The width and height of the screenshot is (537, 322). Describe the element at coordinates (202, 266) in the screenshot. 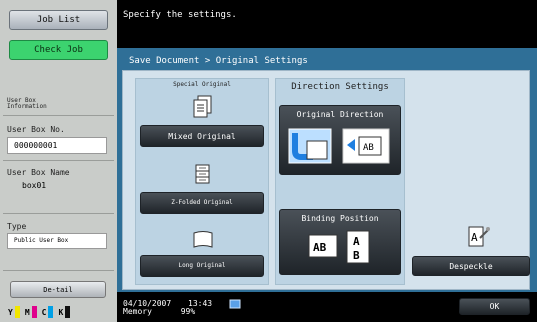

I see `long-original-button: Long Original` at that location.